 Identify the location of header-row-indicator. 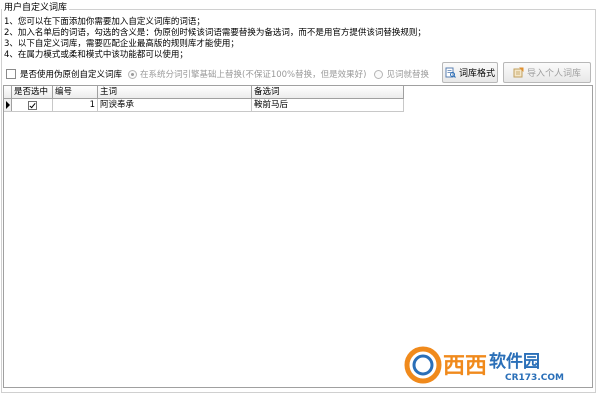
(8, 92).